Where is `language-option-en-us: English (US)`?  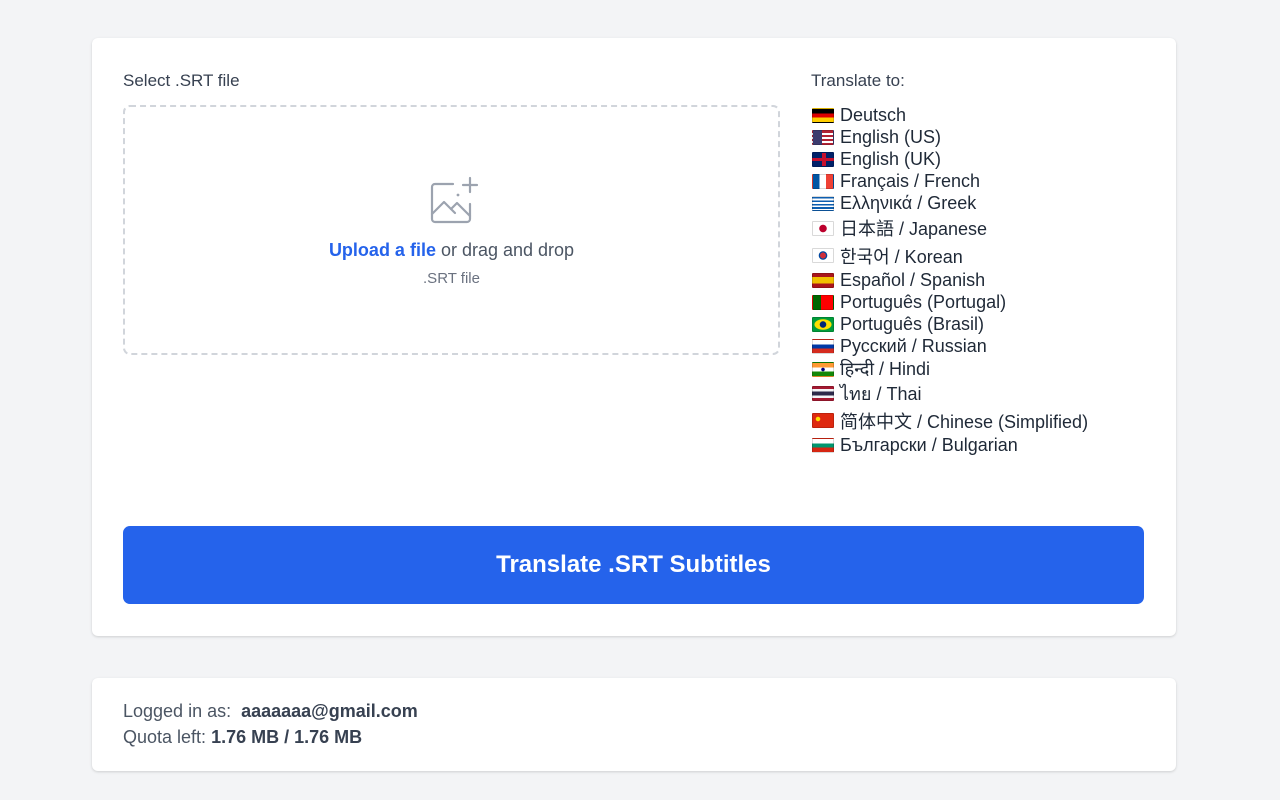
language-option-en-us: English (US) is located at coordinates (950, 137).